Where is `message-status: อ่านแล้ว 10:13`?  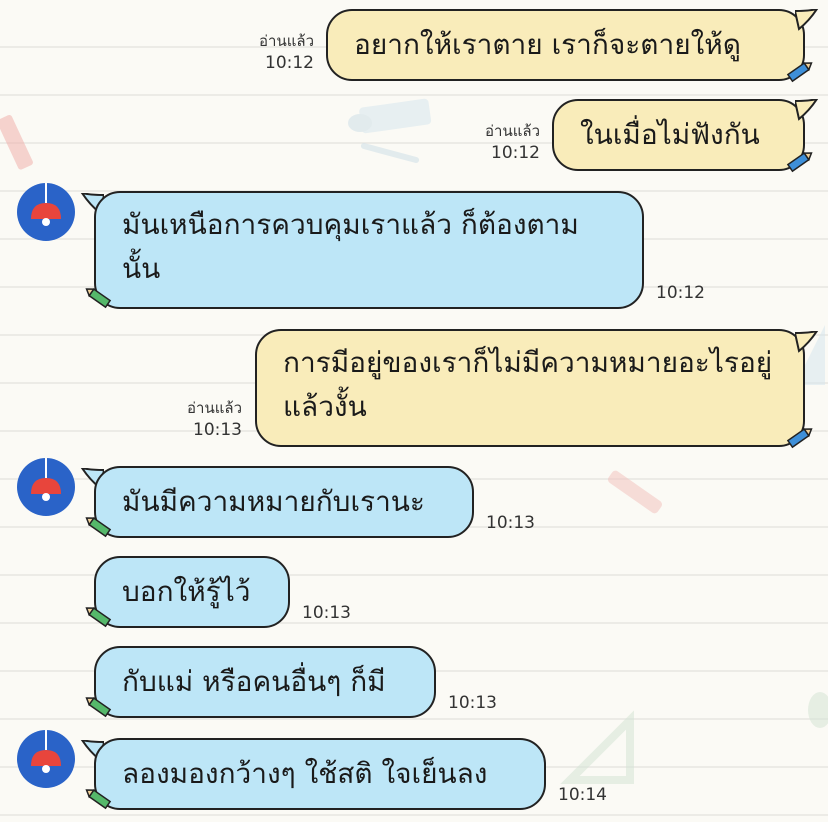 message-status: อ่านแล้ว 10:13 is located at coordinates (200, 419).